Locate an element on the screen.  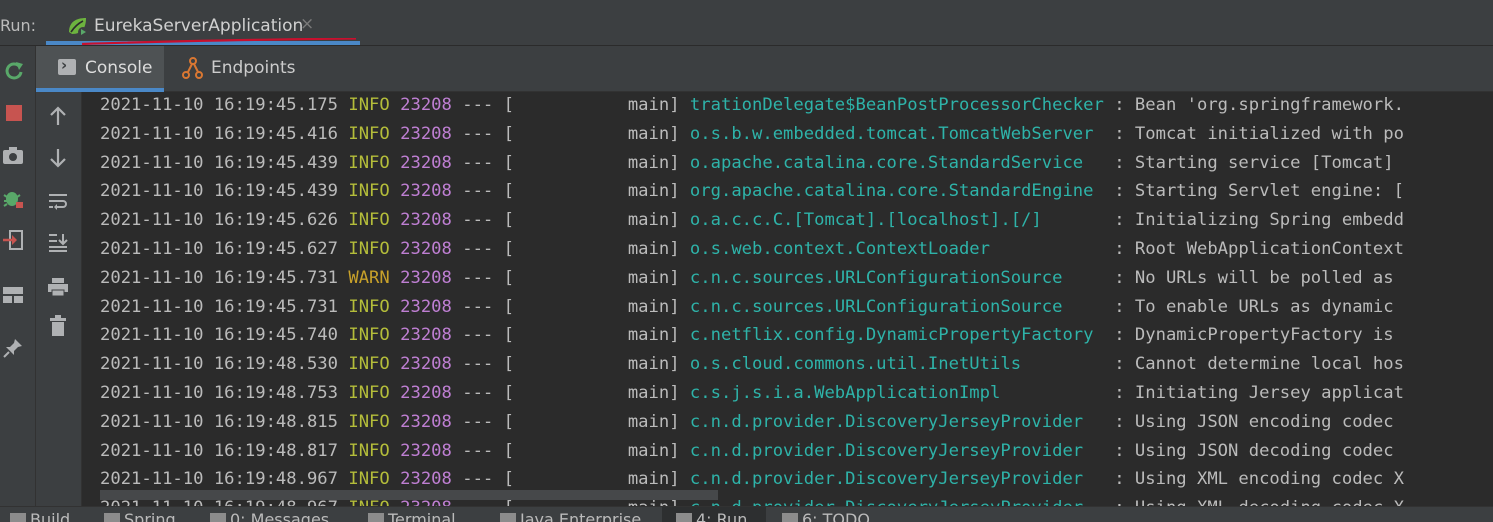
log-message: : Using JSON decoding codec is located at coordinates (1254, 450).